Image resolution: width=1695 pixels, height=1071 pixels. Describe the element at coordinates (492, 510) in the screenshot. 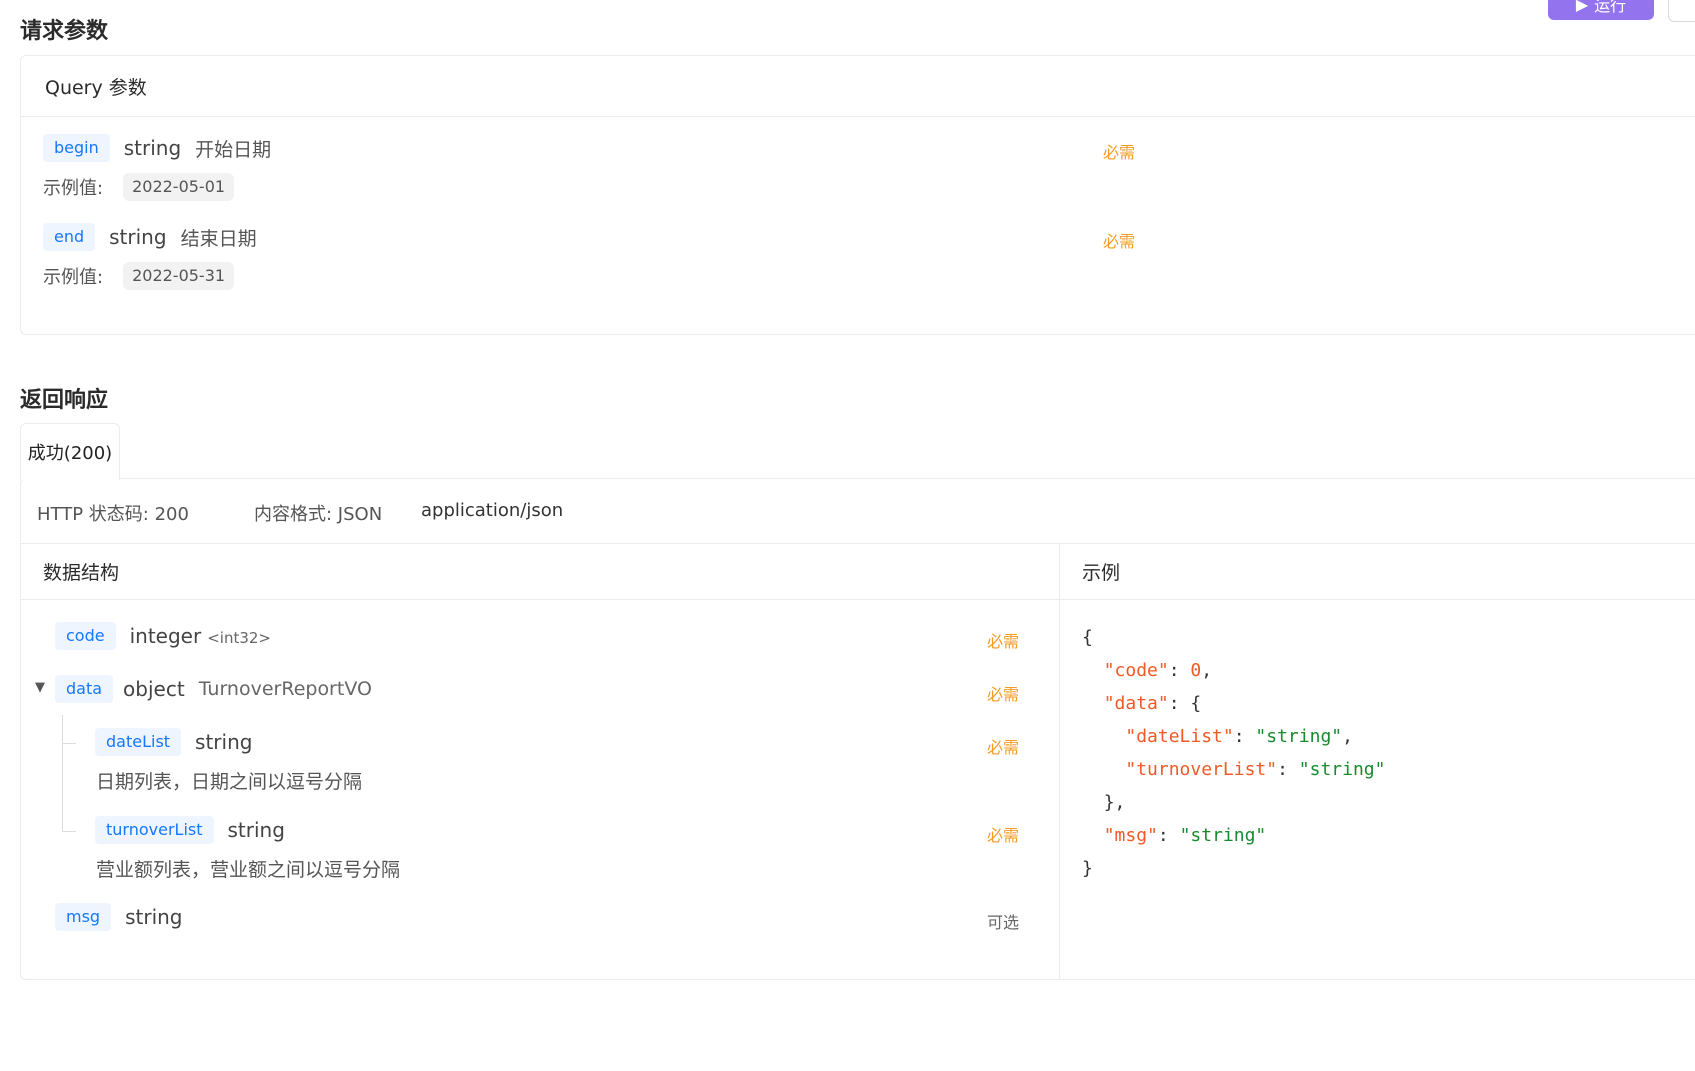

I see `content-type: application/json` at that location.